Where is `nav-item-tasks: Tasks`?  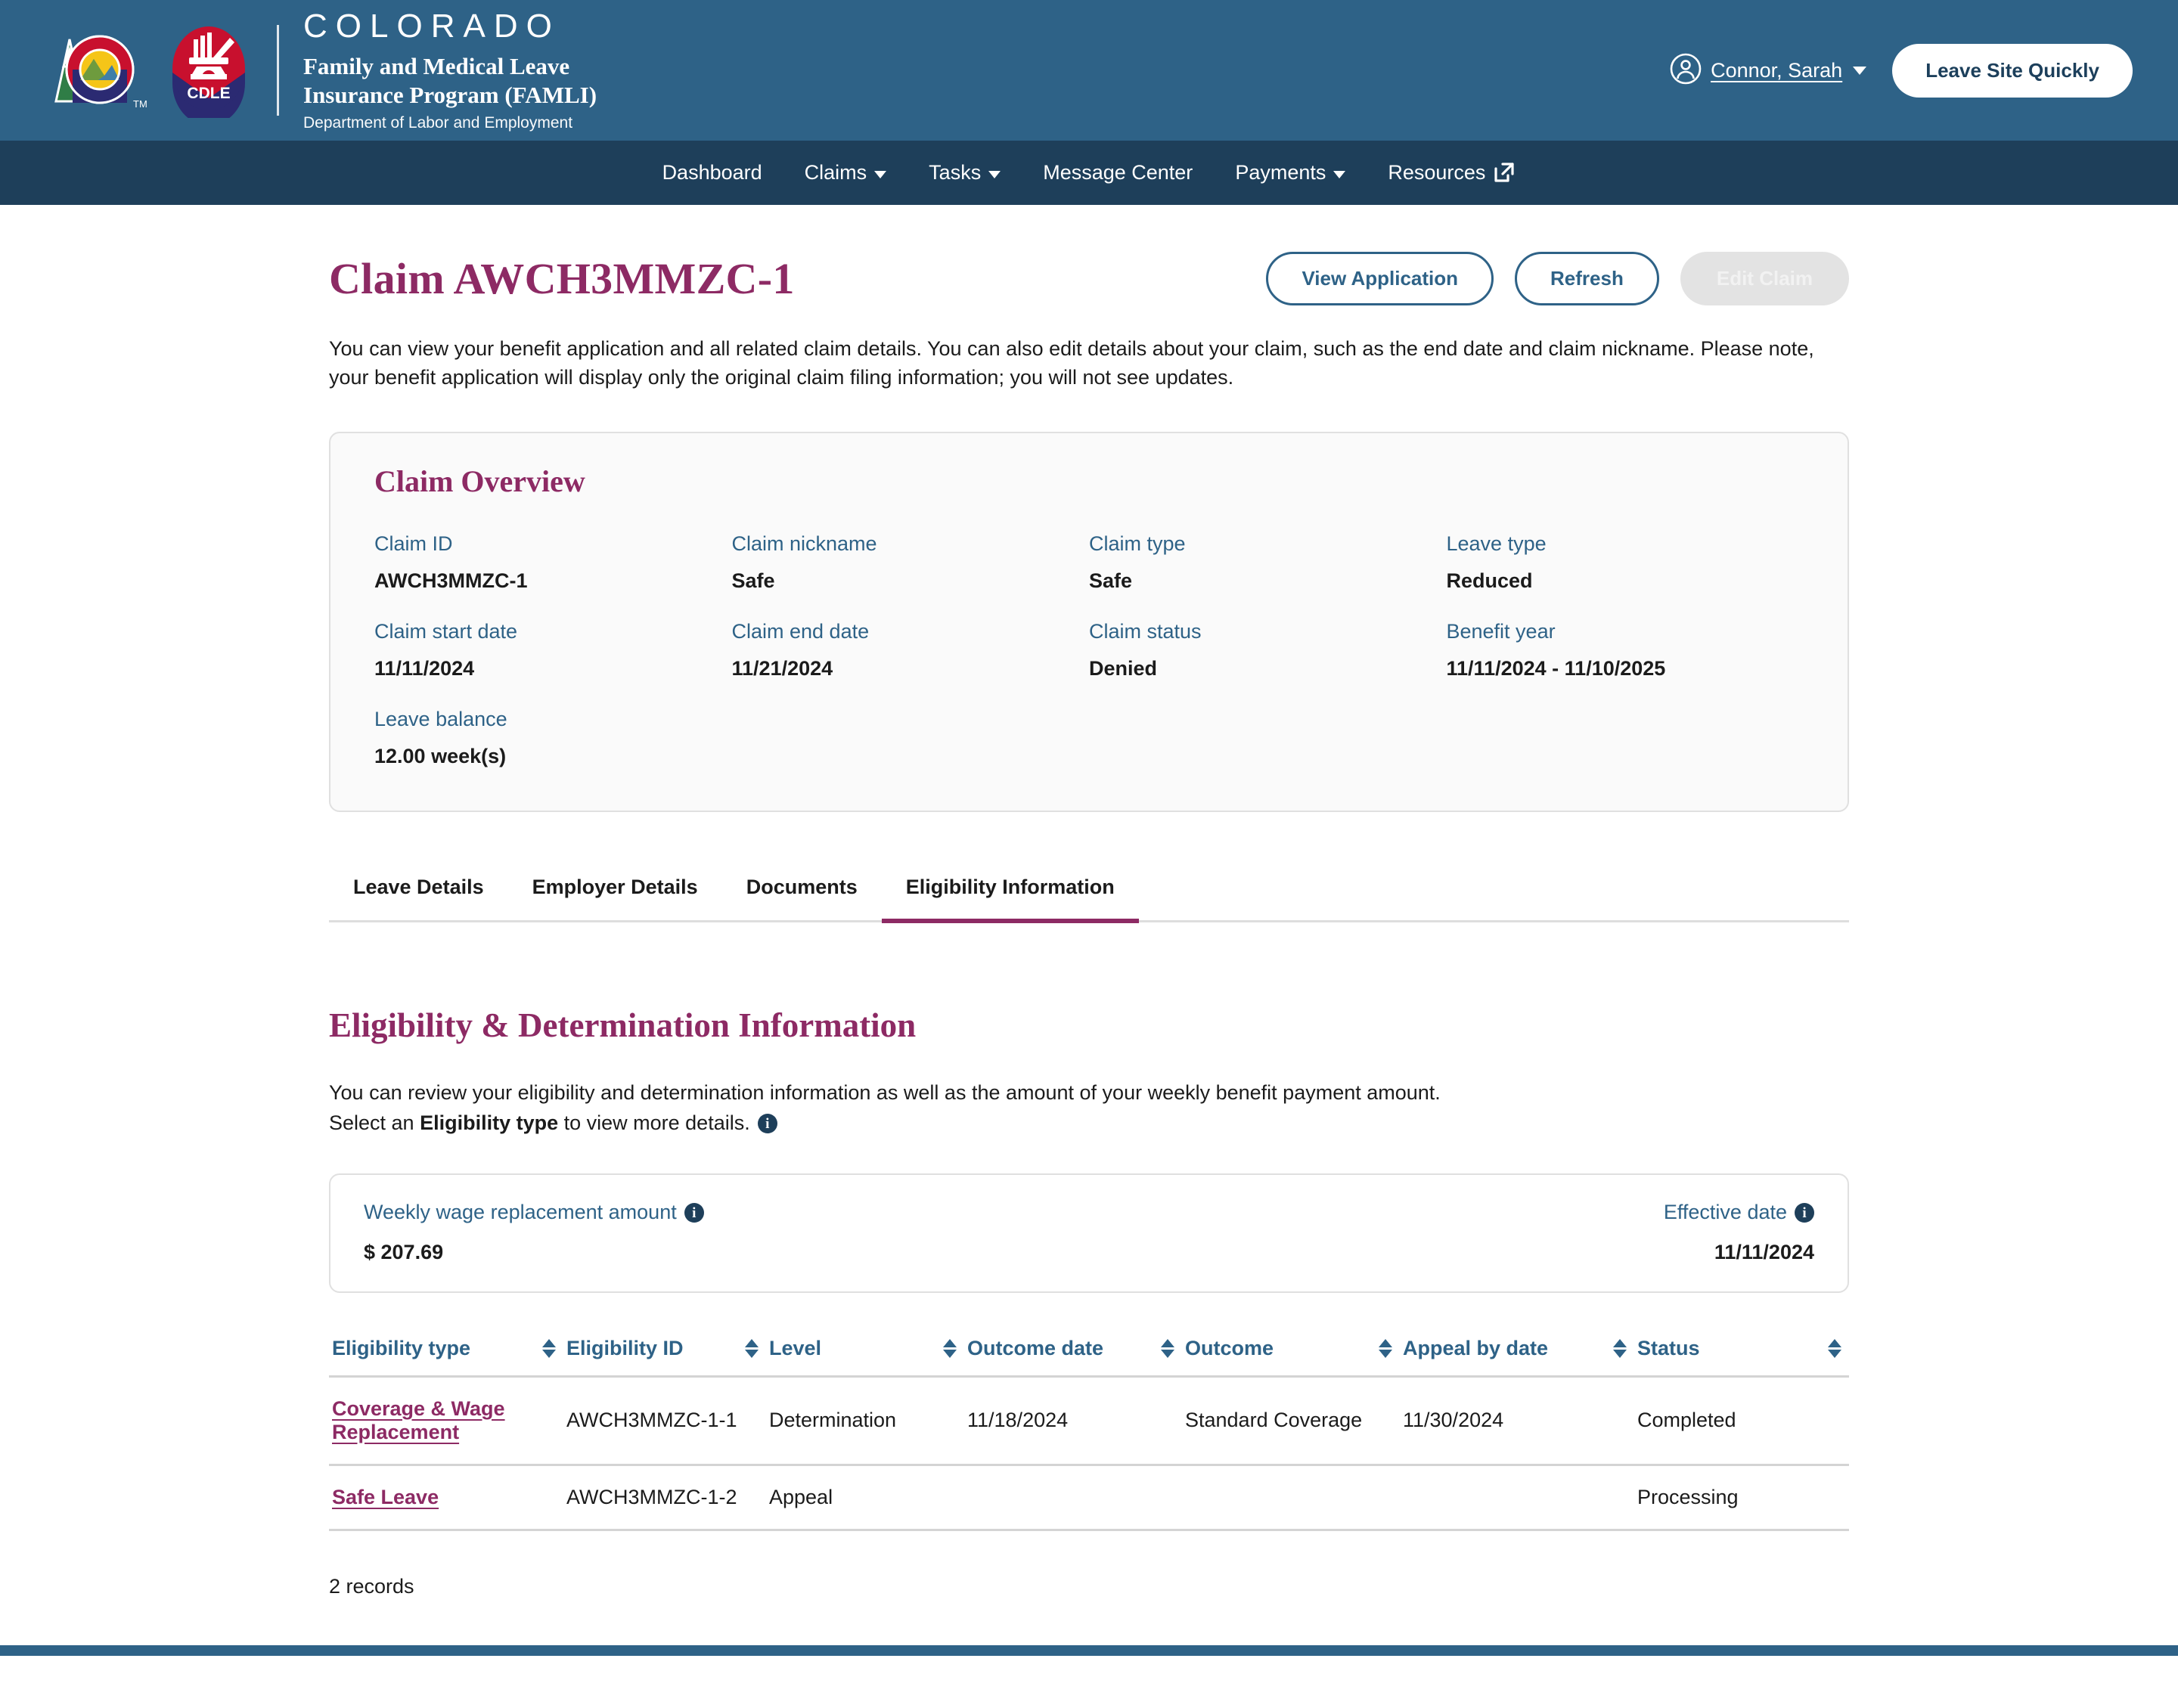
nav-item-tasks: Tasks is located at coordinates (965, 173).